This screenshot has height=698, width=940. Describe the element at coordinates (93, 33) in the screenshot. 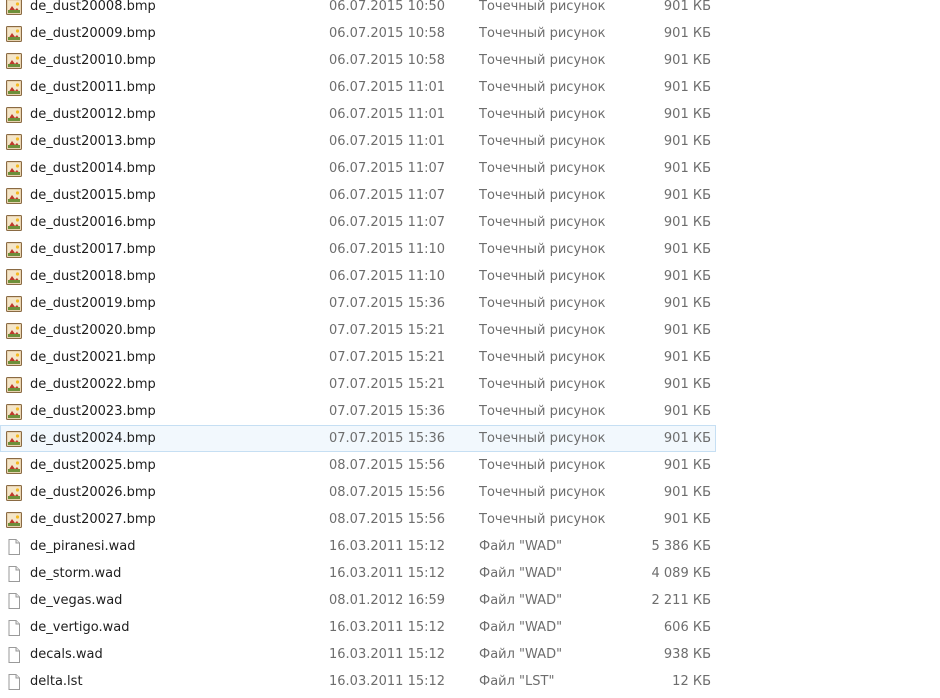

I see `file-name: de_dust20009.bmp` at that location.